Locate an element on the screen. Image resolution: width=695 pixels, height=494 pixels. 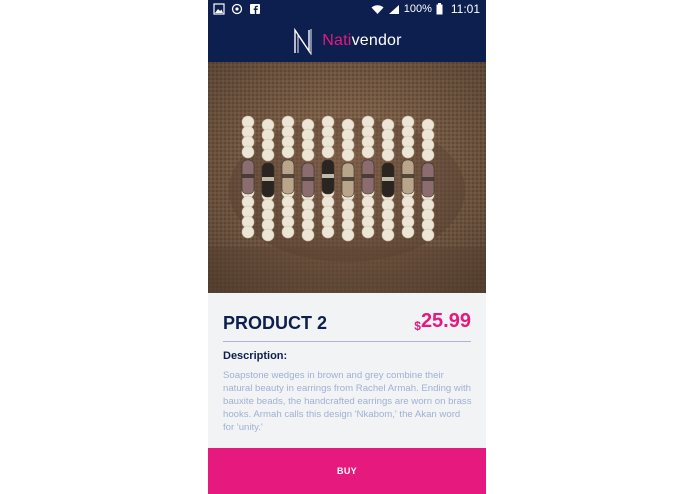
buy-button-label: BUY is located at coordinates (347, 471).